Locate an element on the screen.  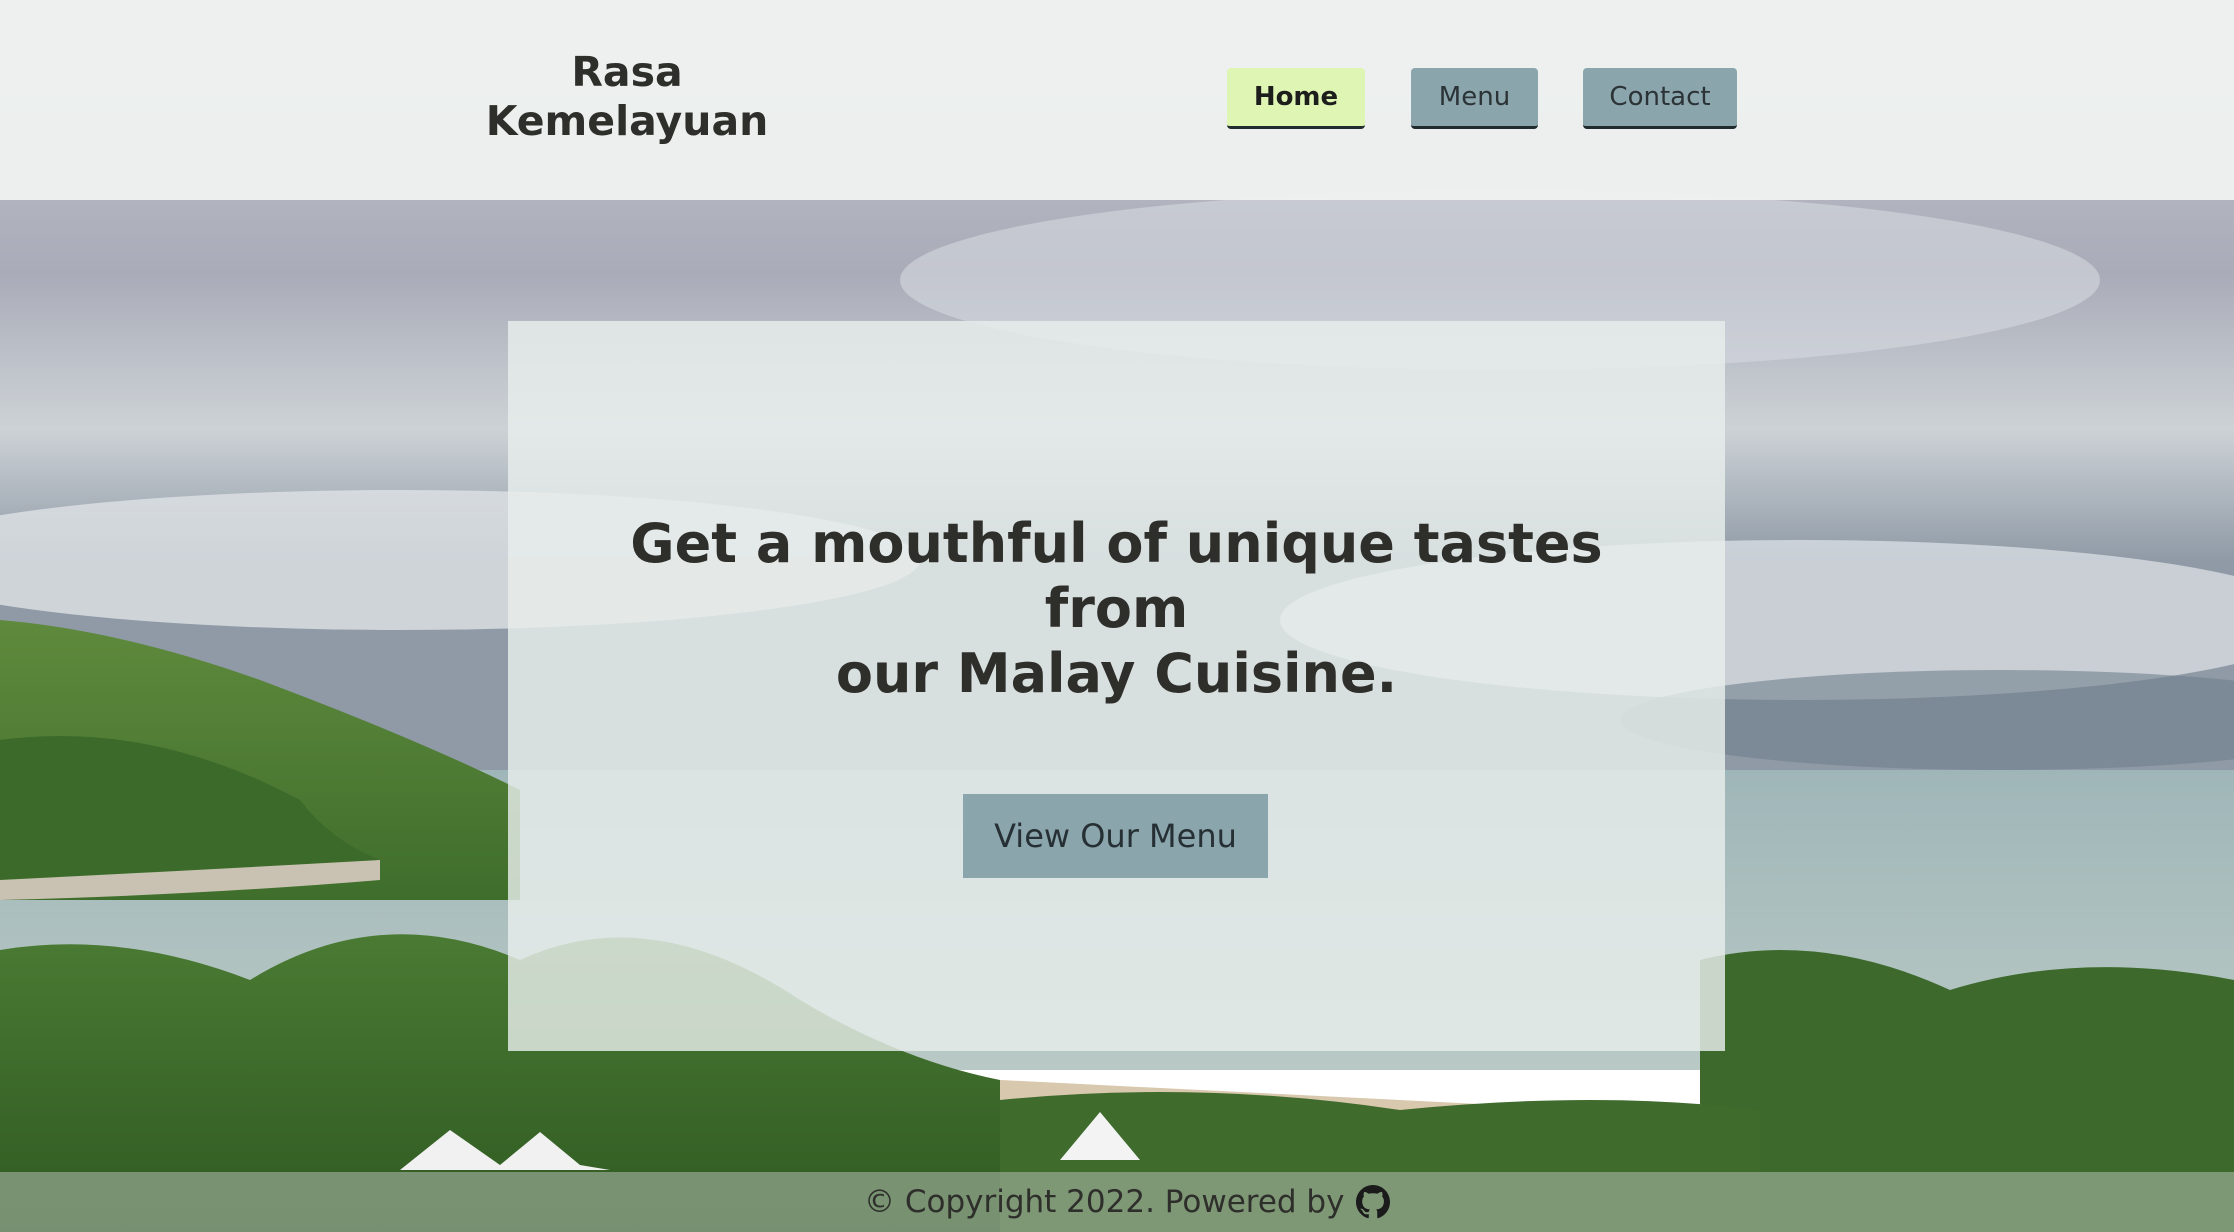
view-menu-button: View Our Menu is located at coordinates (1115, 836).